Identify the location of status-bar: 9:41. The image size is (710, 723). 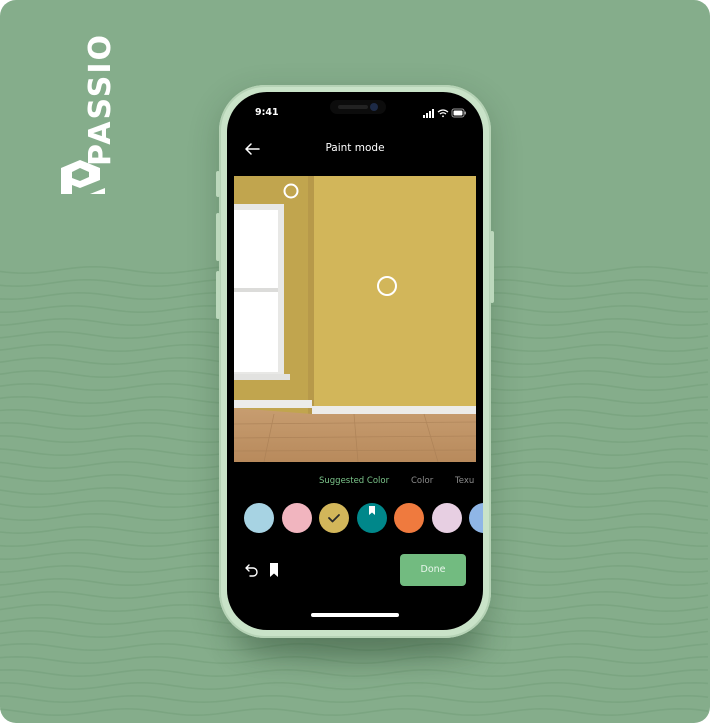
(355, 112).